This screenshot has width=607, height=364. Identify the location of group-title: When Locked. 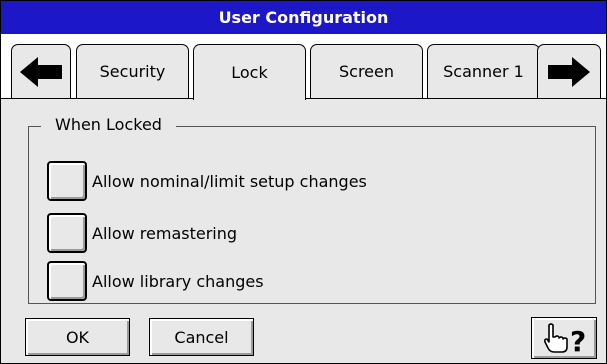
(108, 124).